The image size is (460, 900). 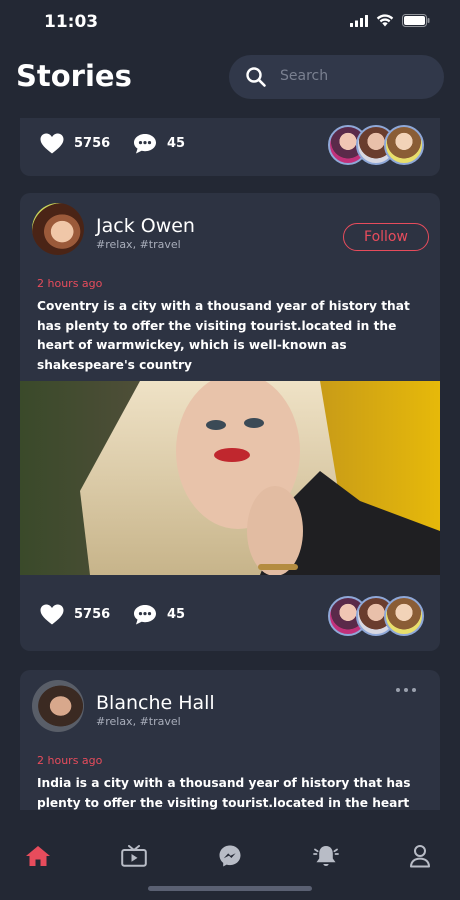 I want to click on home-icon, so click(x=38, y=856).